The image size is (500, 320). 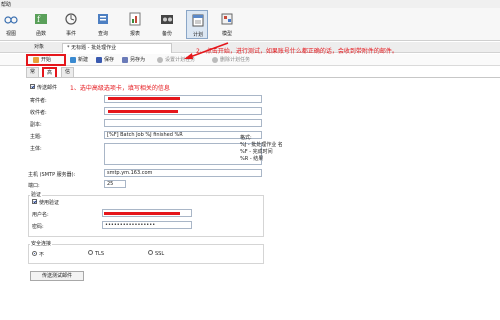 What do you see at coordinates (252, 159) in the screenshot?
I see `format-line: %R - 结果` at bounding box center [252, 159].